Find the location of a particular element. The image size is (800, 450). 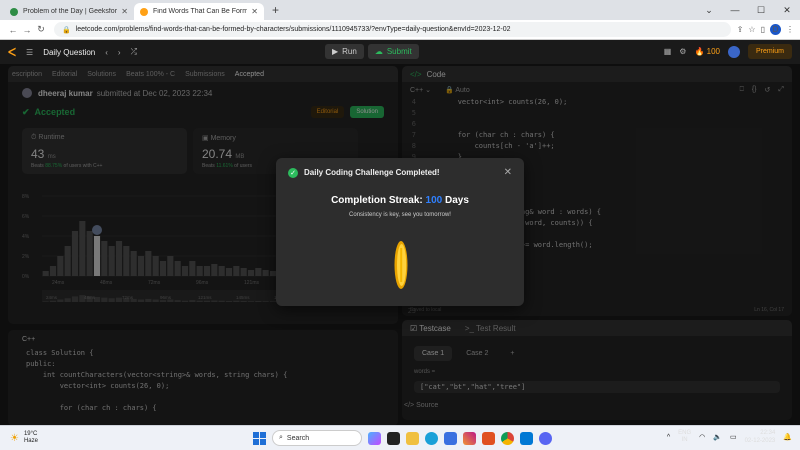

minimize-icon: — is located at coordinates (735, 10).